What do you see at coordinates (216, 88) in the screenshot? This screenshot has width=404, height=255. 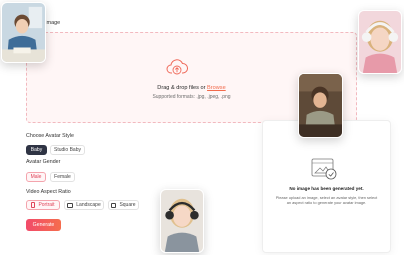 I see `browse-link: Browse` at bounding box center [216, 88].